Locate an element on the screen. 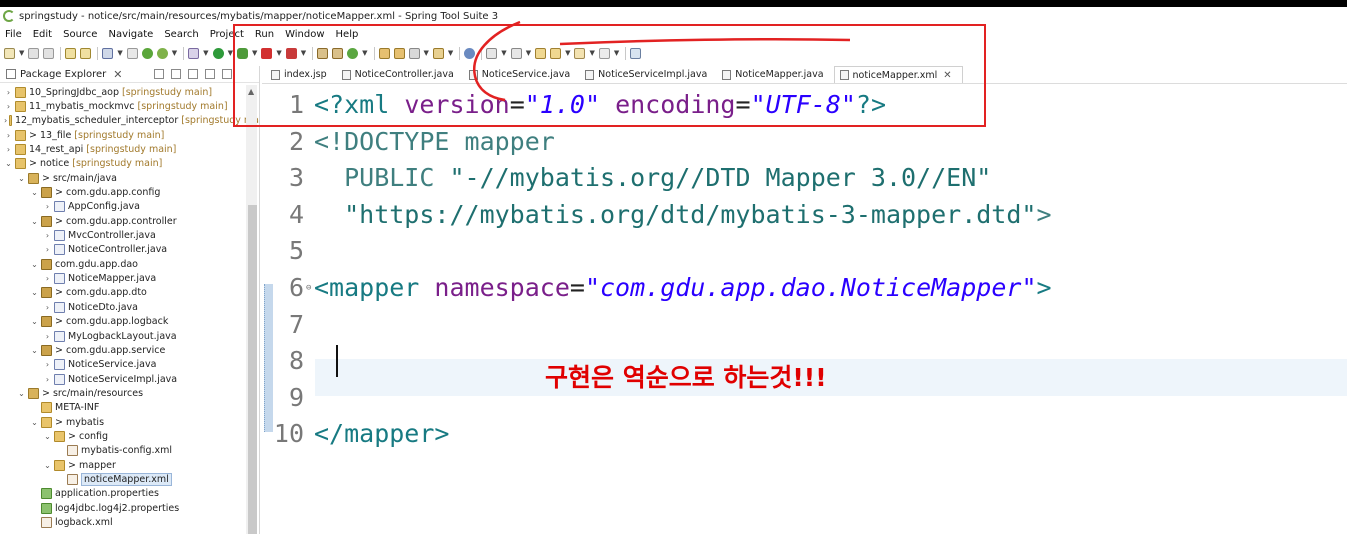 The image size is (1347, 534). open-resource-icon is located at coordinates (86, 53).